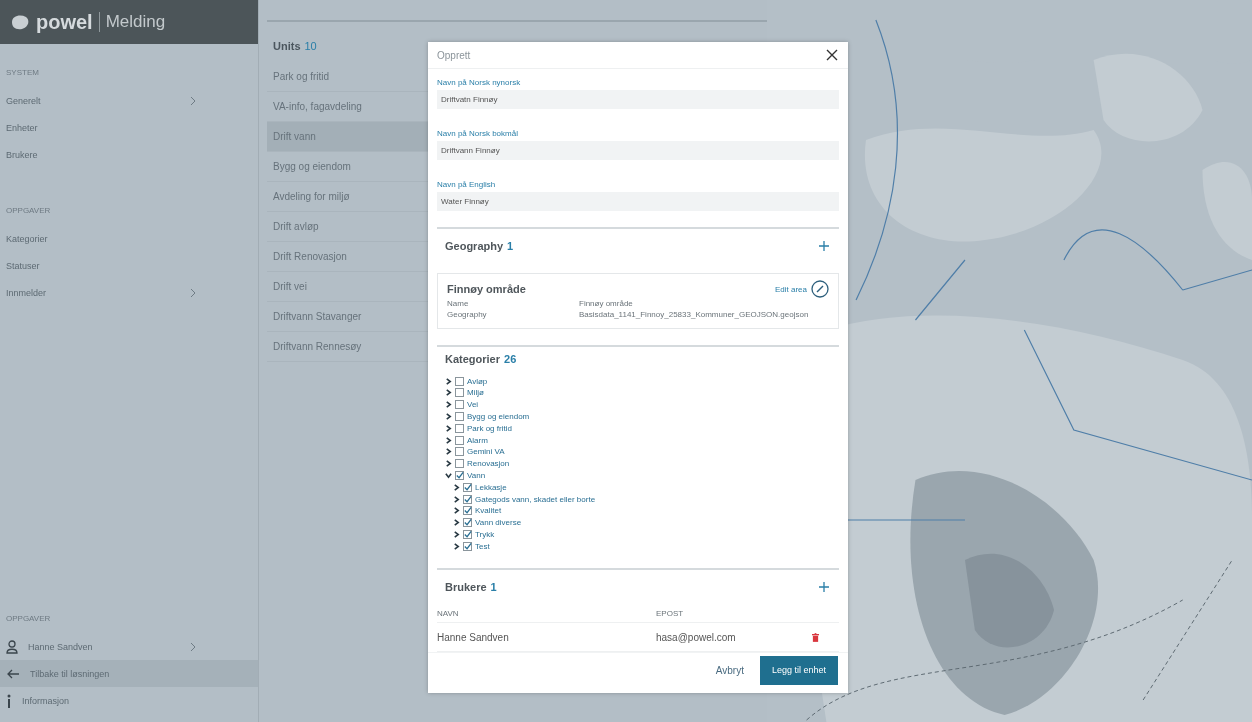  Describe the element at coordinates (510, 359) in the screenshot. I see `count: 26` at that location.